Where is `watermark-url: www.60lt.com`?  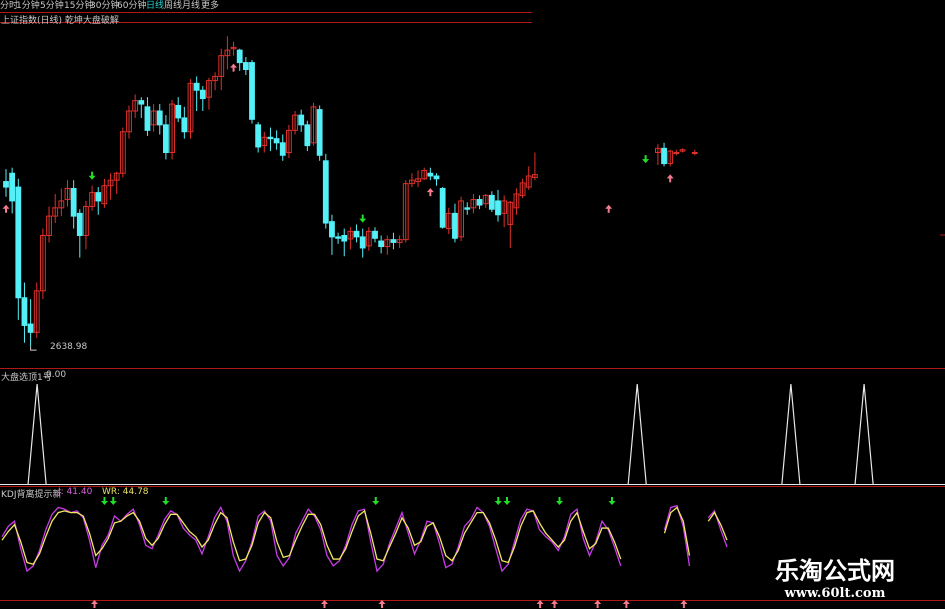 watermark-url: www.60lt.com is located at coordinates (835, 593).